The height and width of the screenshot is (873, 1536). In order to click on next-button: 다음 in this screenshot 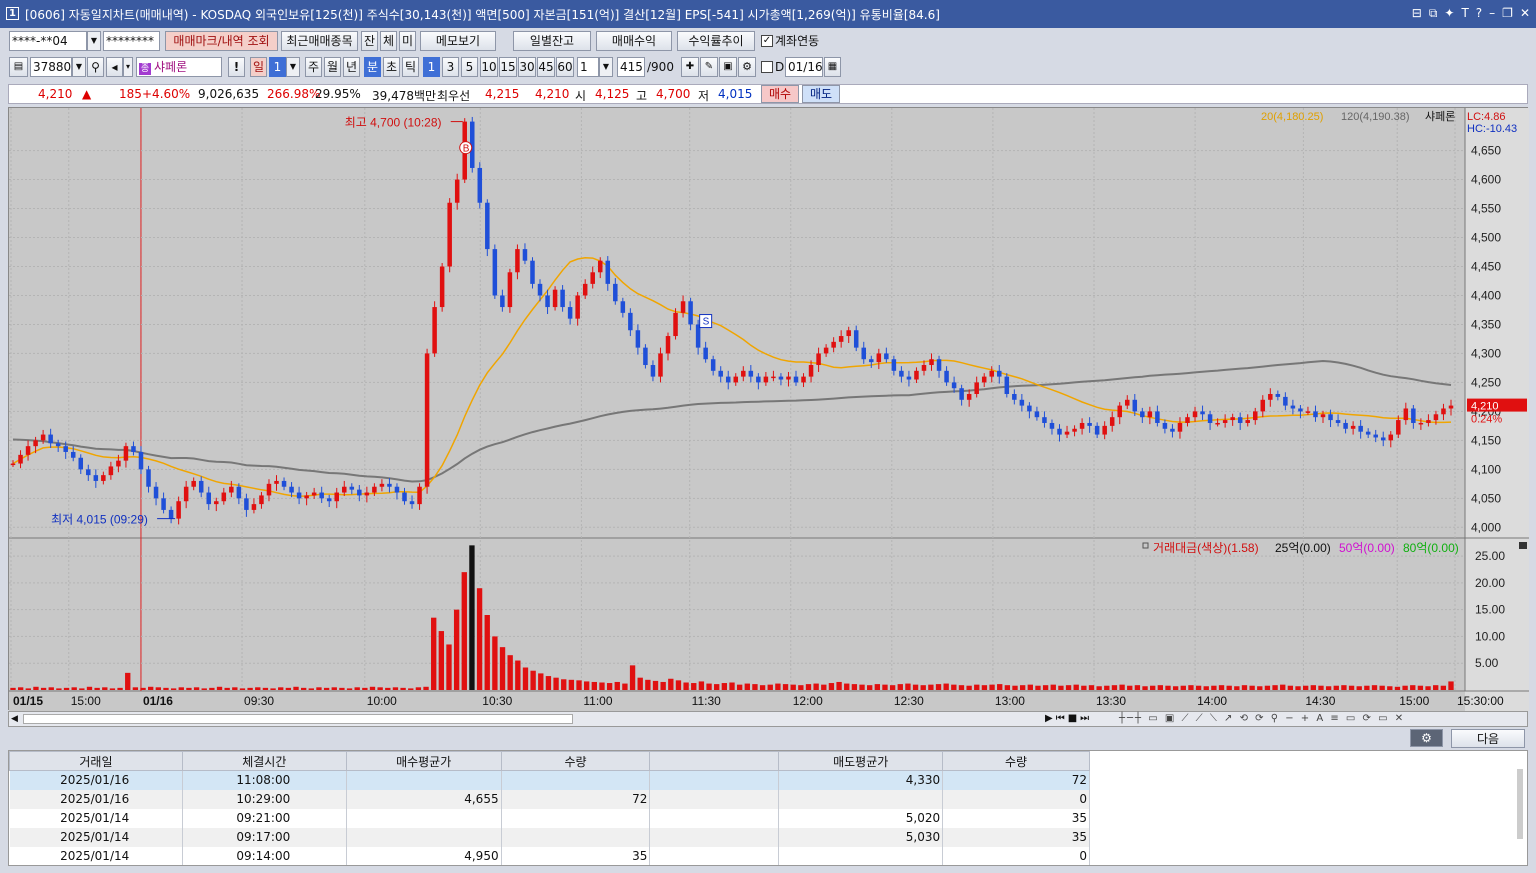, I will do `click(1488, 738)`.